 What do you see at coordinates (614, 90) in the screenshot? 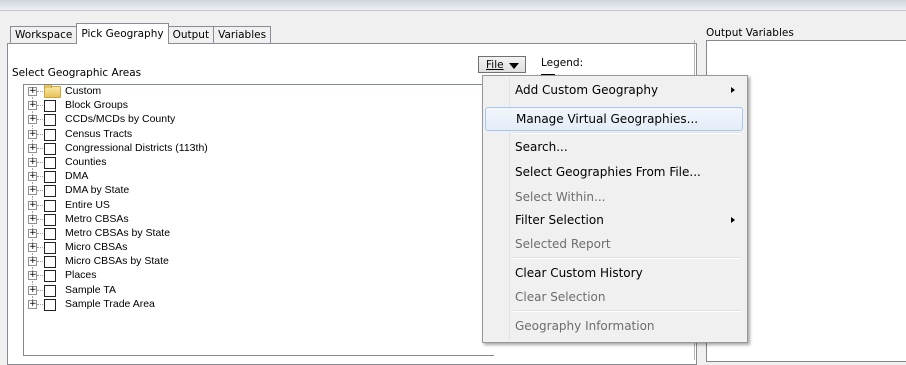
I see `menu-item-add-custom-geography: Add Custom Geography` at bounding box center [614, 90].